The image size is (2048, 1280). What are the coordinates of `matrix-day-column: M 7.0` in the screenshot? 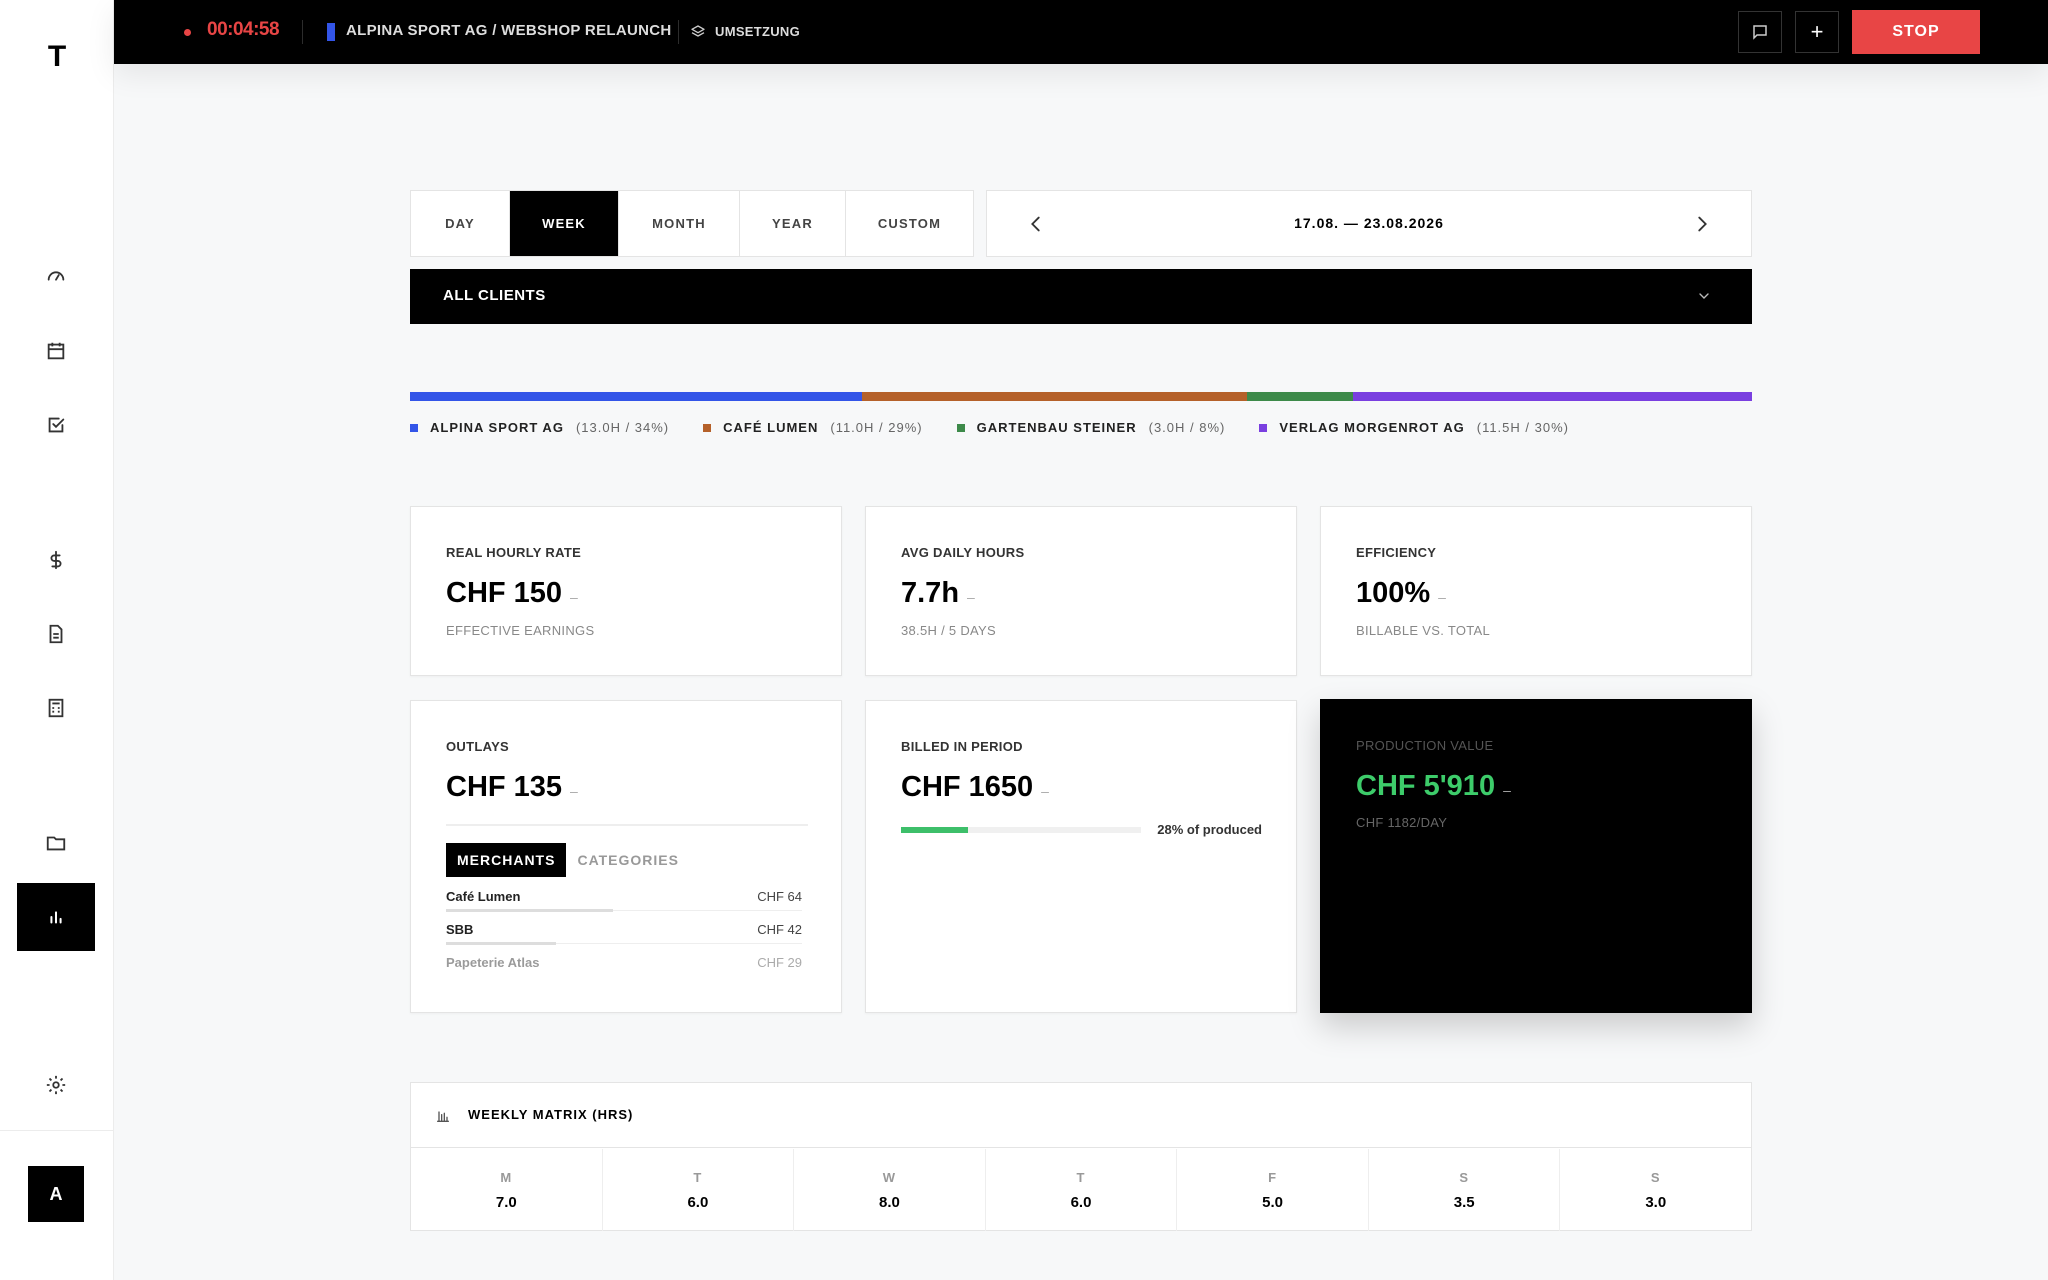 It's located at (507, 1190).